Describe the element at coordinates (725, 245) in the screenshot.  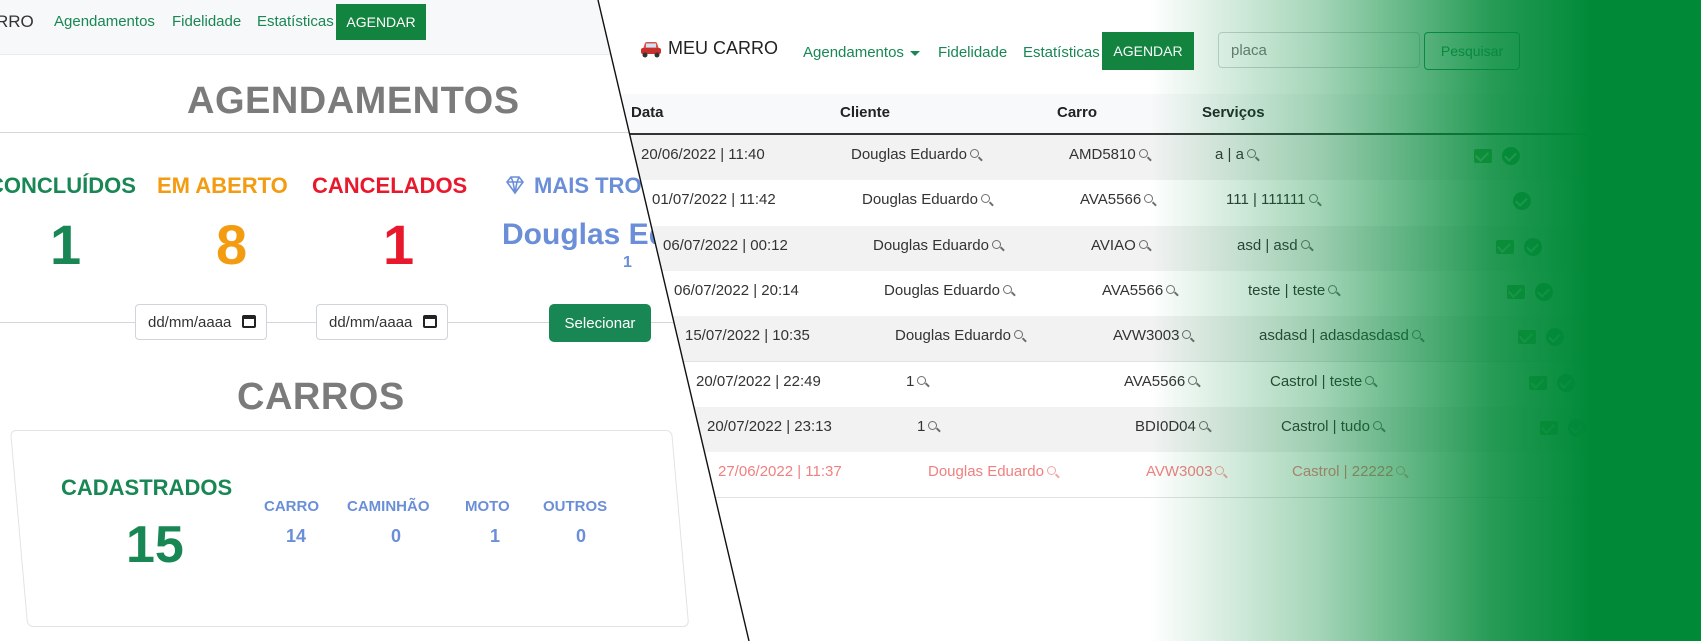
I see `cell-date-text: 06/07/2022 | 00:12` at that location.